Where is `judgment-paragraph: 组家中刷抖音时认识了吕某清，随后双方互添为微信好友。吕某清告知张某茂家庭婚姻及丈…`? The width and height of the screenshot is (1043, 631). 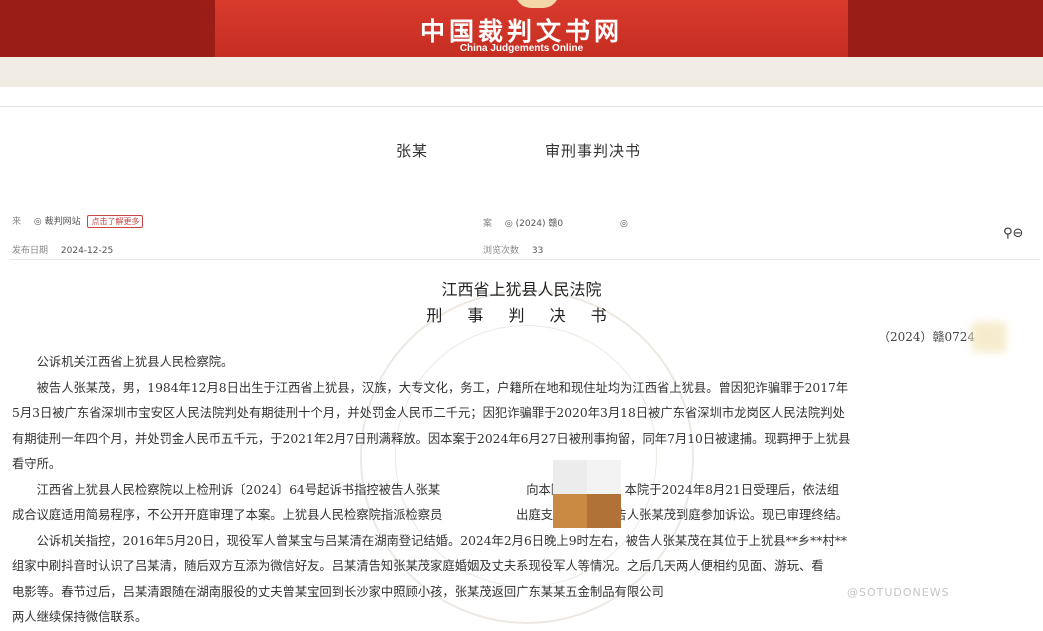 judgment-paragraph: 组家中刷抖音时认识了吕某清，随后双方互添为微信好友。吕某清告知张某茂家庭婚姻及丈… is located at coordinates (418, 566).